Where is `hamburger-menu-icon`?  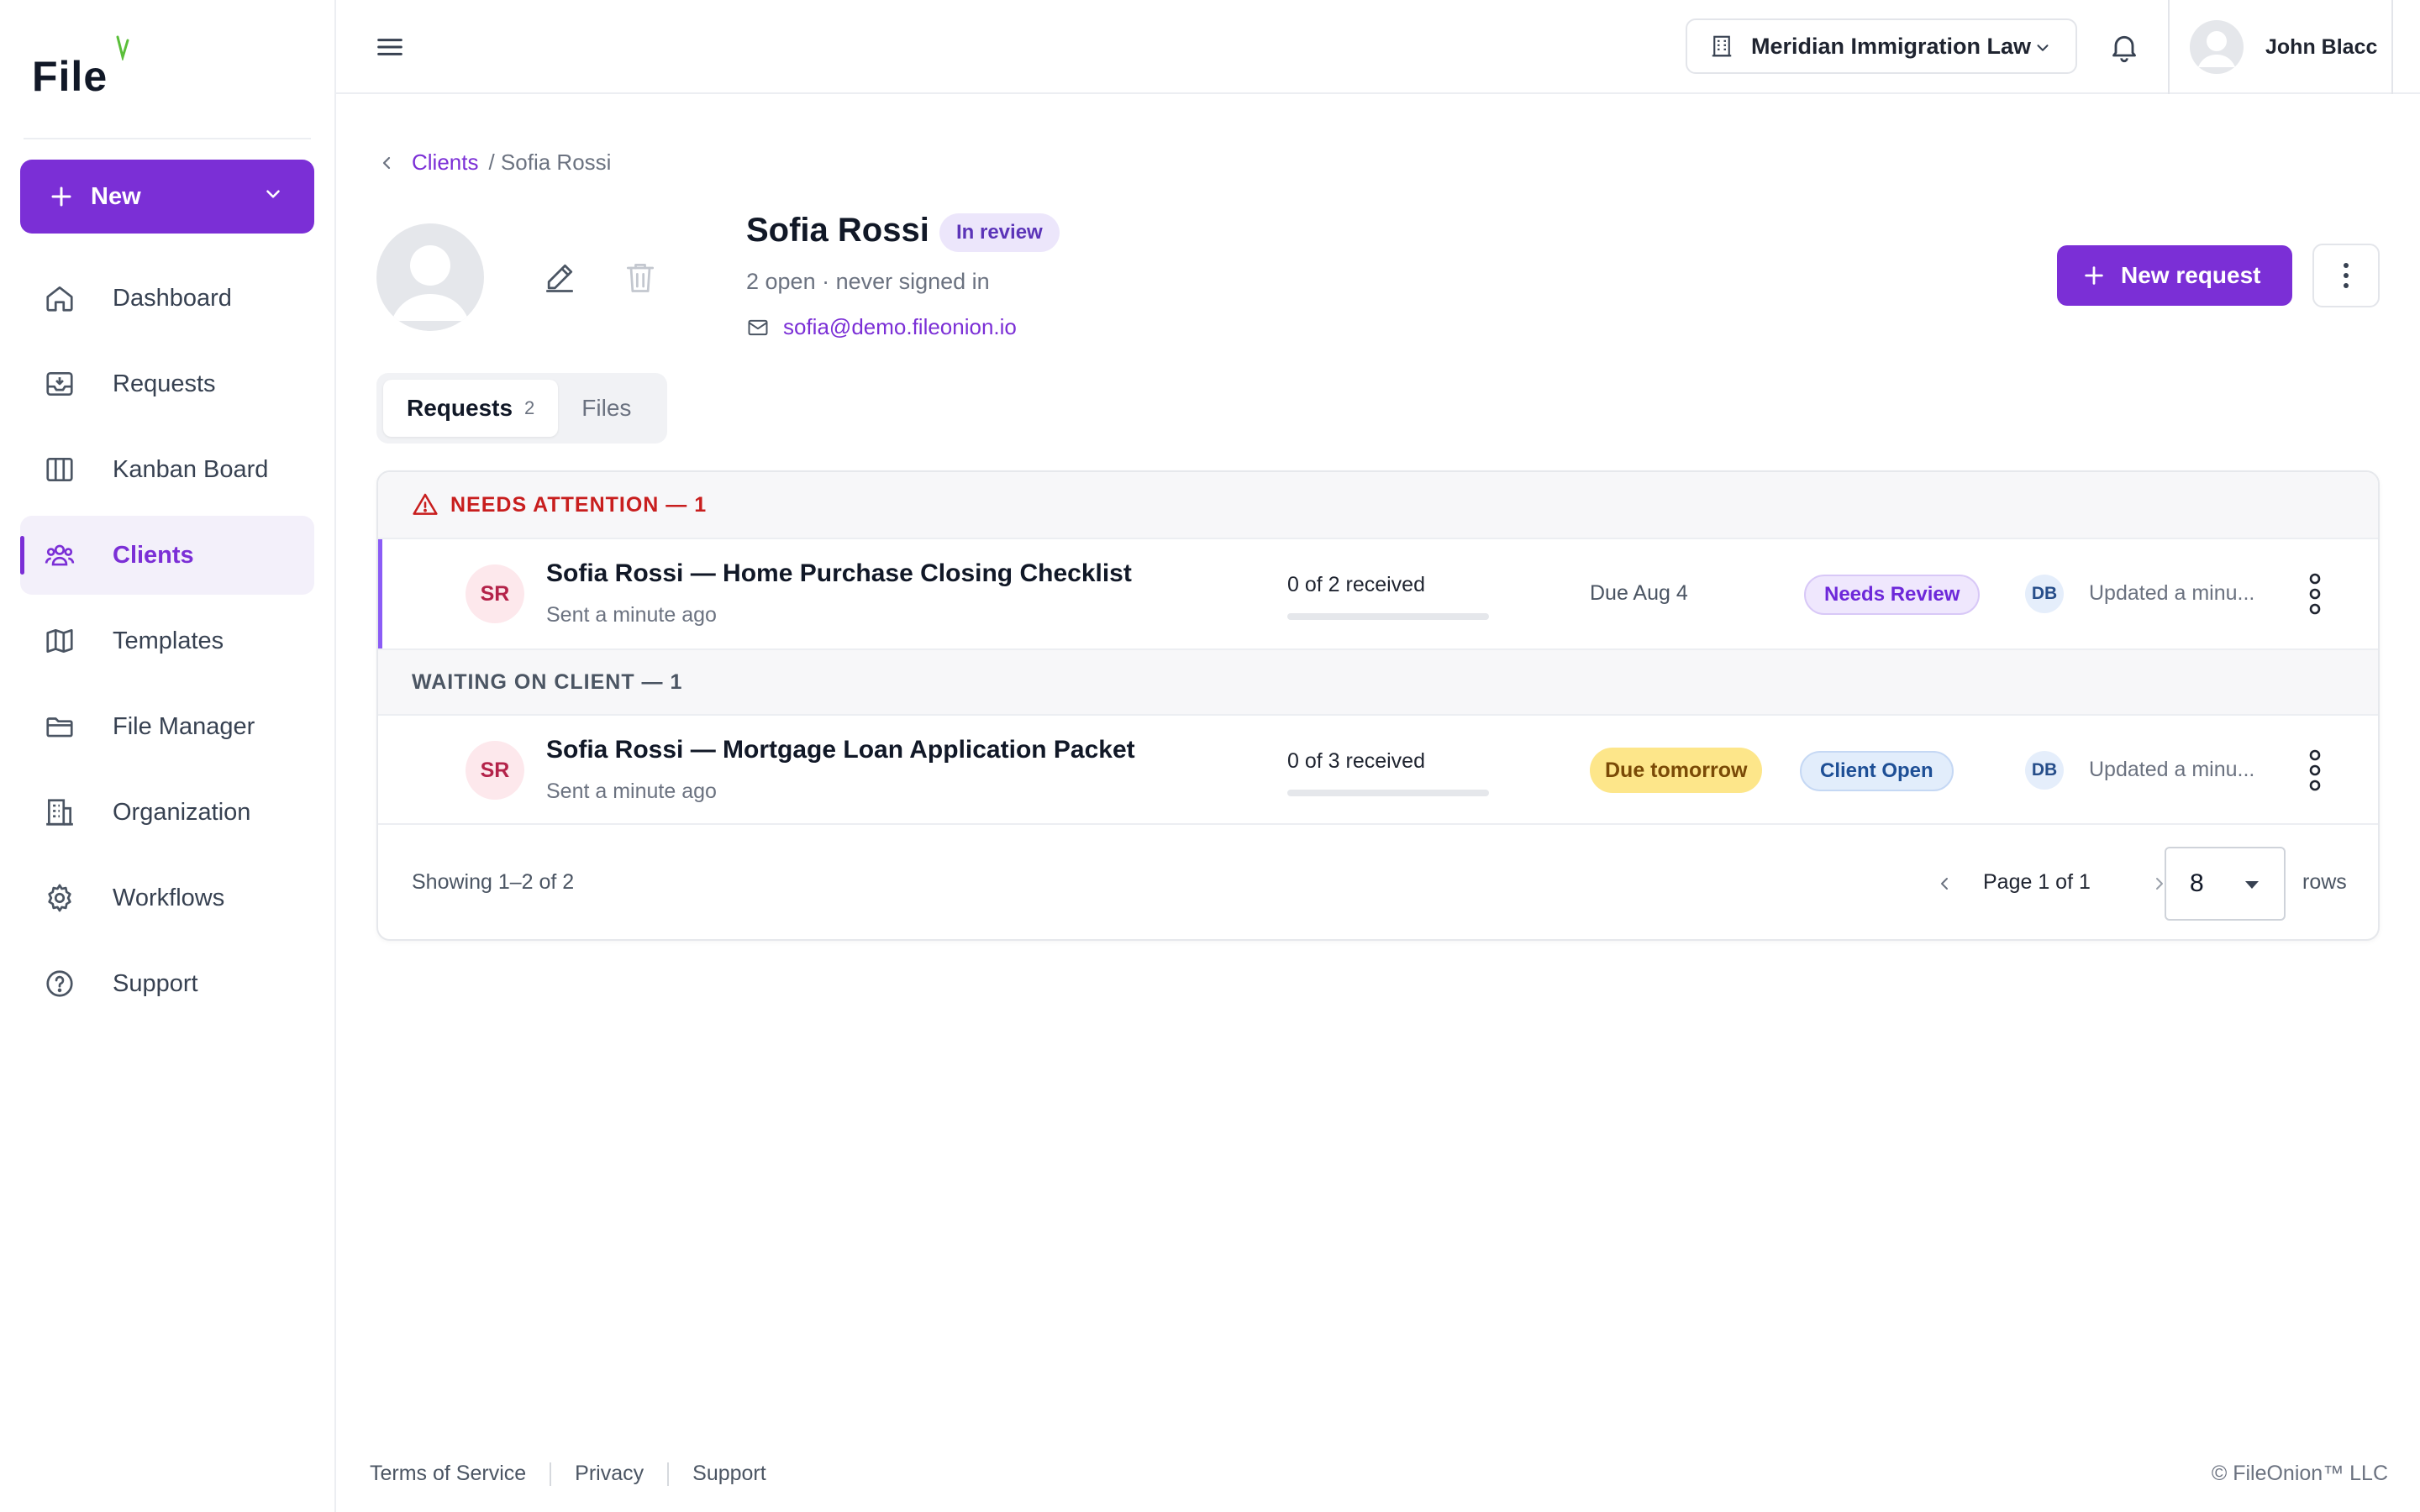
hamburger-menu-icon is located at coordinates (390, 47).